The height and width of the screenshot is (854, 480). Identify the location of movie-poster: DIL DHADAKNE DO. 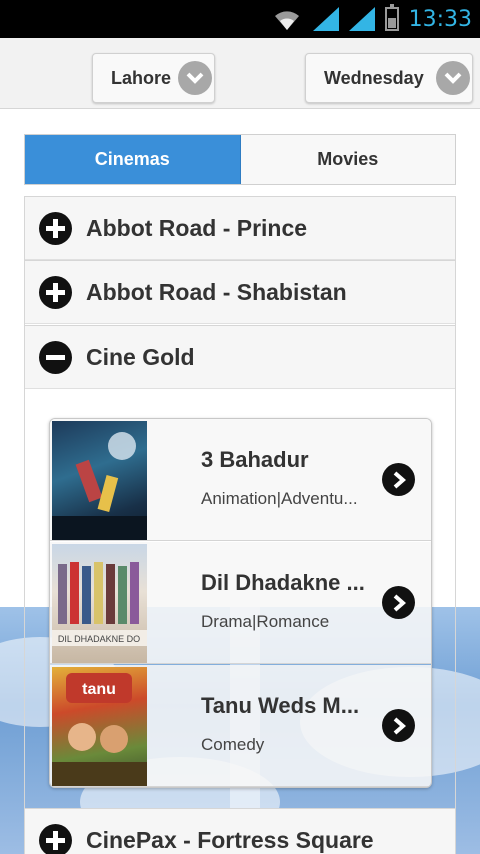
(99, 603).